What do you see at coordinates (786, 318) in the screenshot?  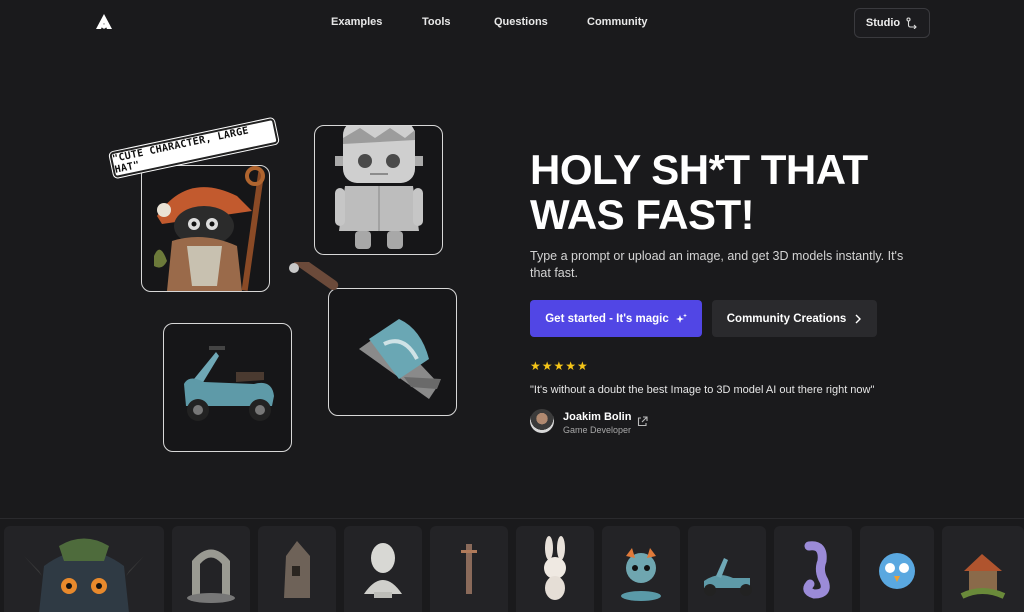 I see `community-creations-label: Community Creations` at bounding box center [786, 318].